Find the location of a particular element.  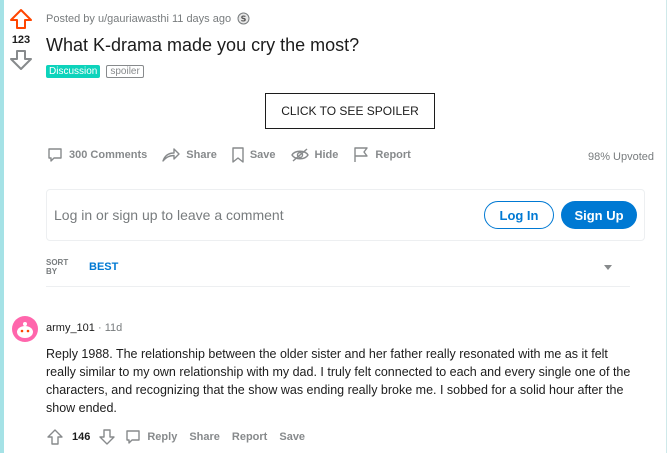

sort-label: SORT BY is located at coordinates (57, 267).